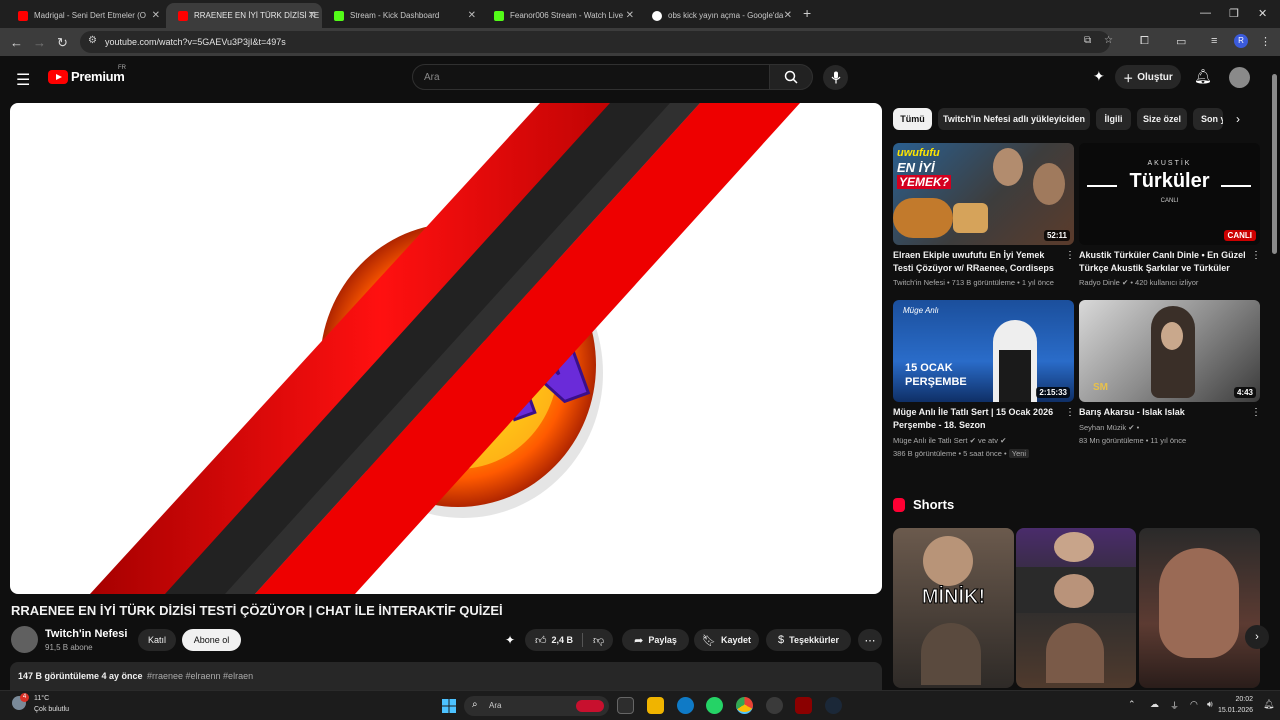  I want to click on thumbs-down-icon: 👎︎, so click(598, 640).